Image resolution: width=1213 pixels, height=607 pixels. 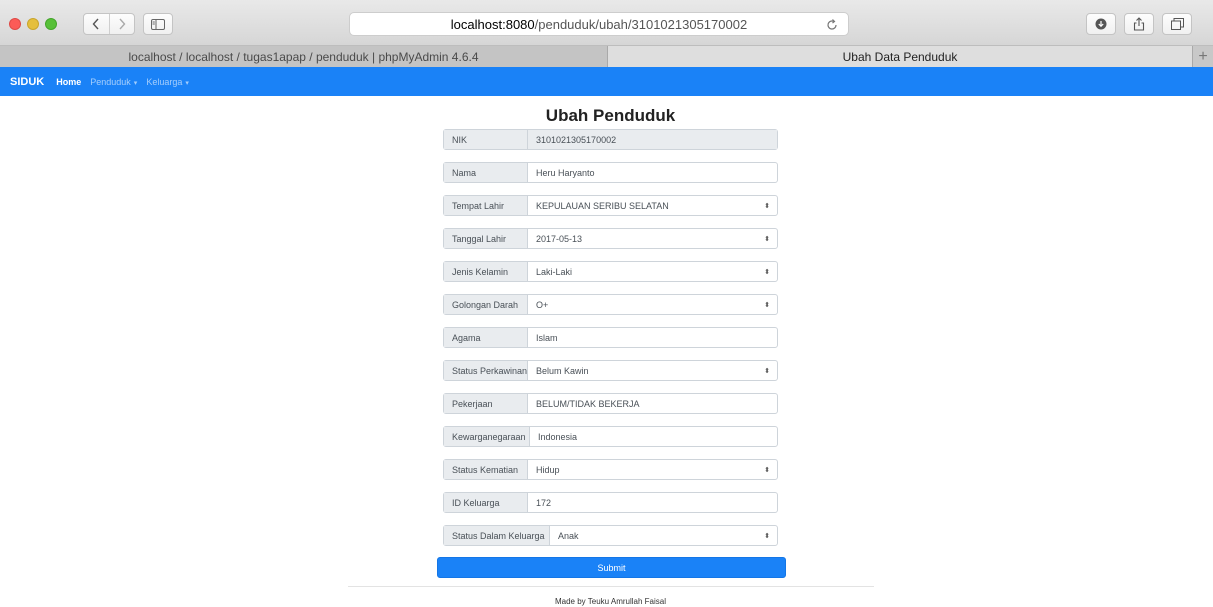 What do you see at coordinates (486, 271) in the screenshot?
I see `field-label-jenis-kelamin: Jenis Kelamin` at bounding box center [486, 271].